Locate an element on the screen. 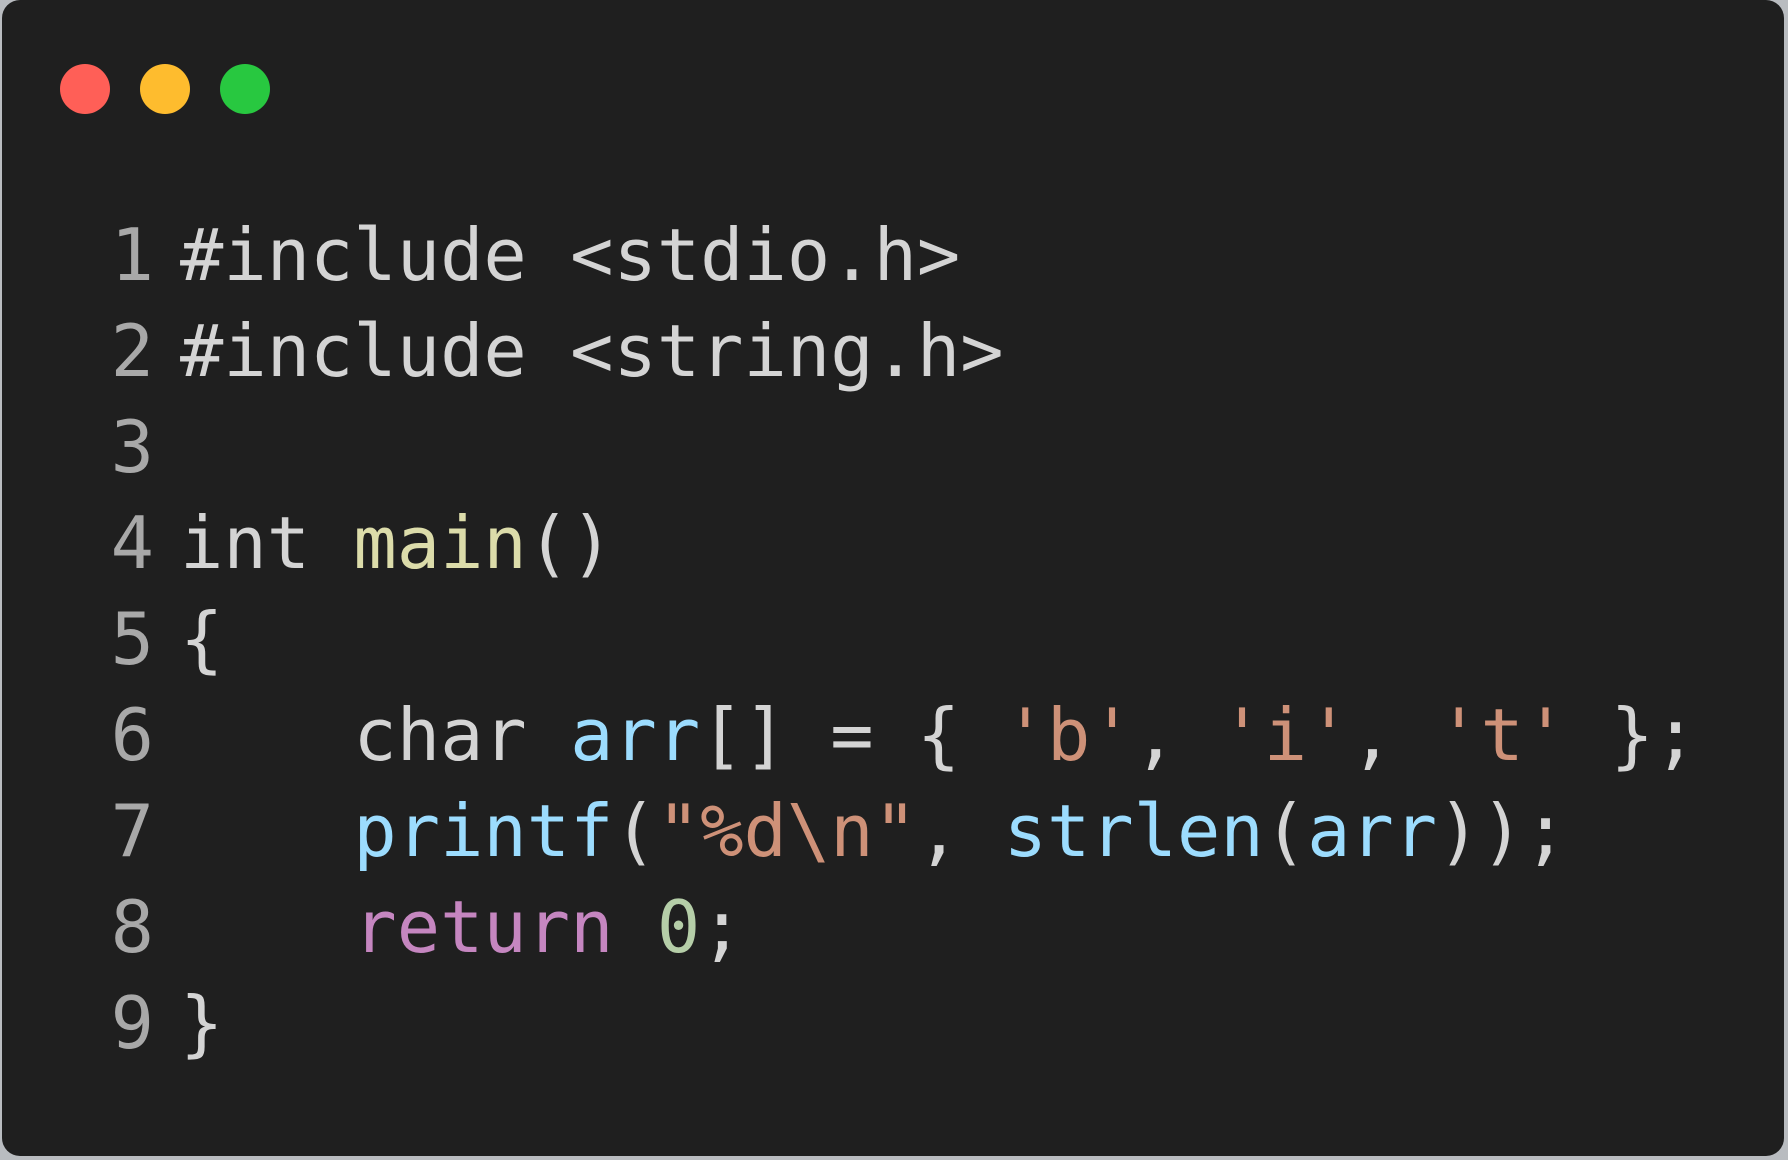  line-source: #include <string.h> is located at coordinates (592, 351).